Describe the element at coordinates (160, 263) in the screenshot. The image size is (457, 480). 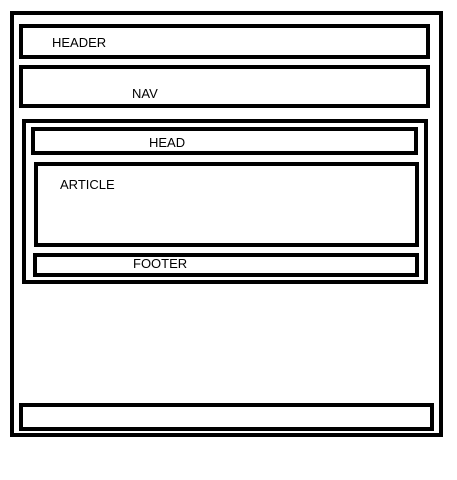
I see `footer-label: FOOTER` at that location.